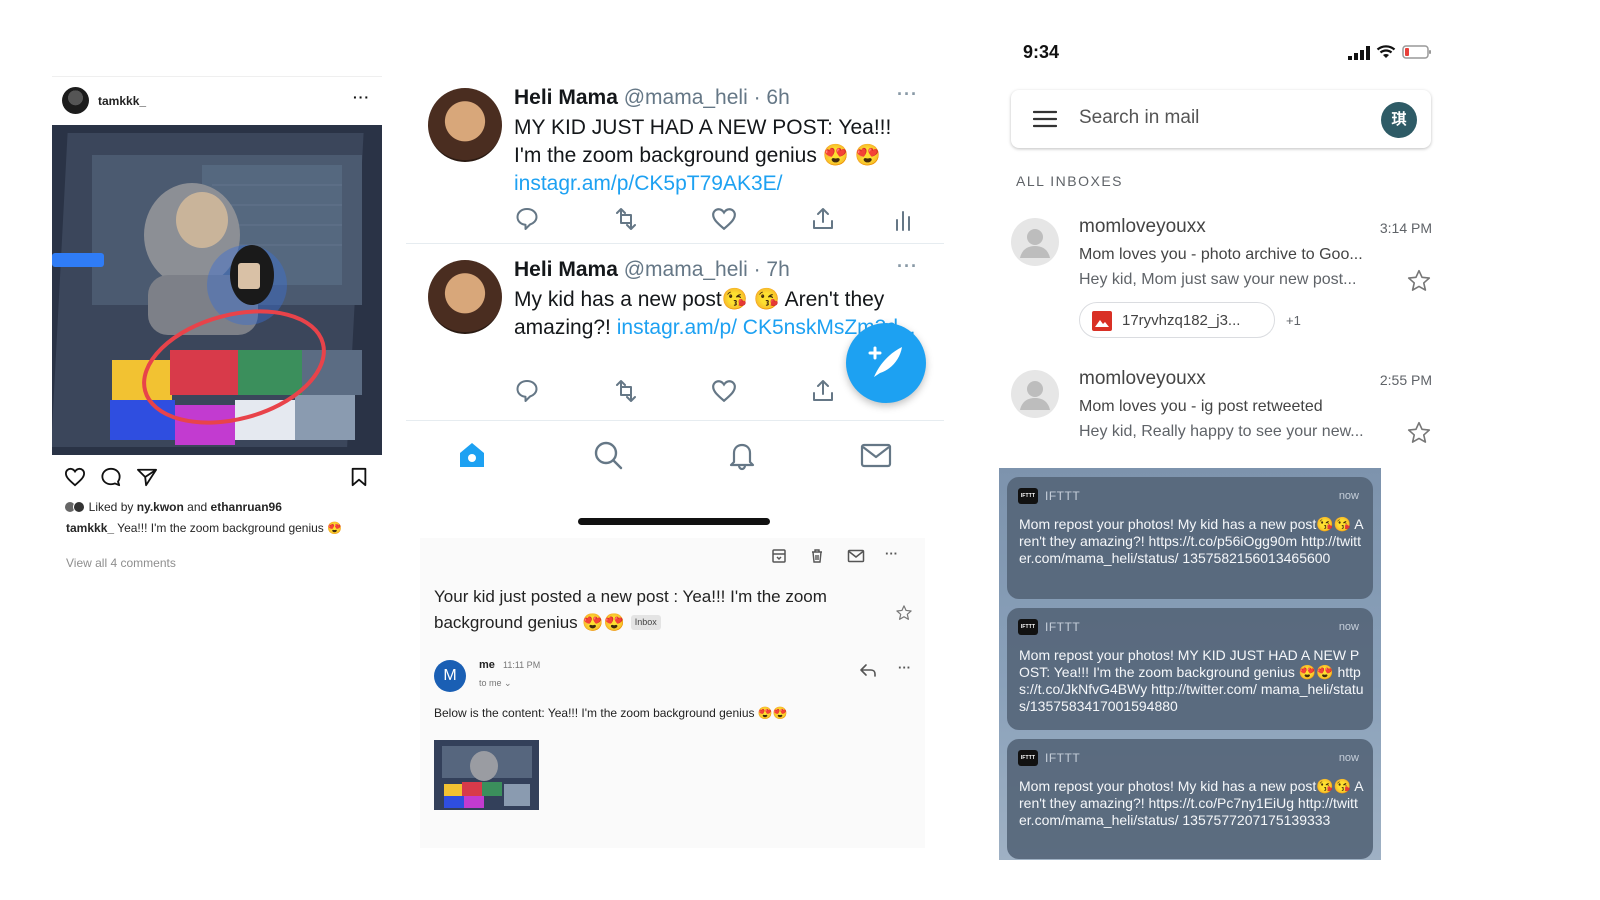 This screenshot has width=1600, height=900. What do you see at coordinates (147, 477) in the screenshot?
I see `share-send-icon` at bounding box center [147, 477].